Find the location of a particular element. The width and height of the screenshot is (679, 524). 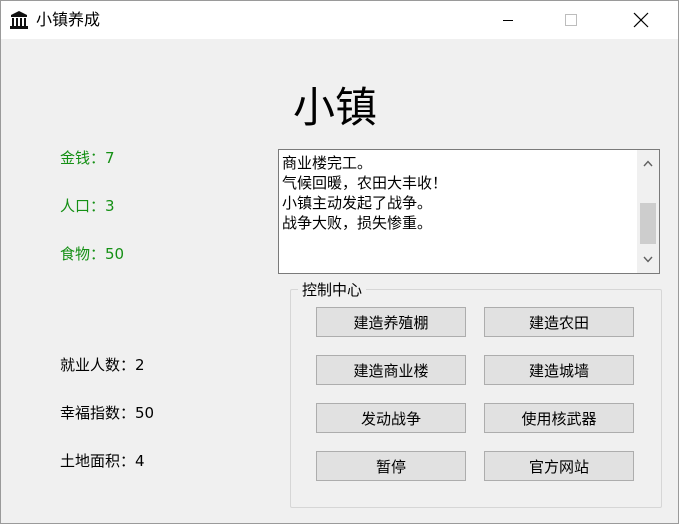

minimize-button is located at coordinates (508, 20).